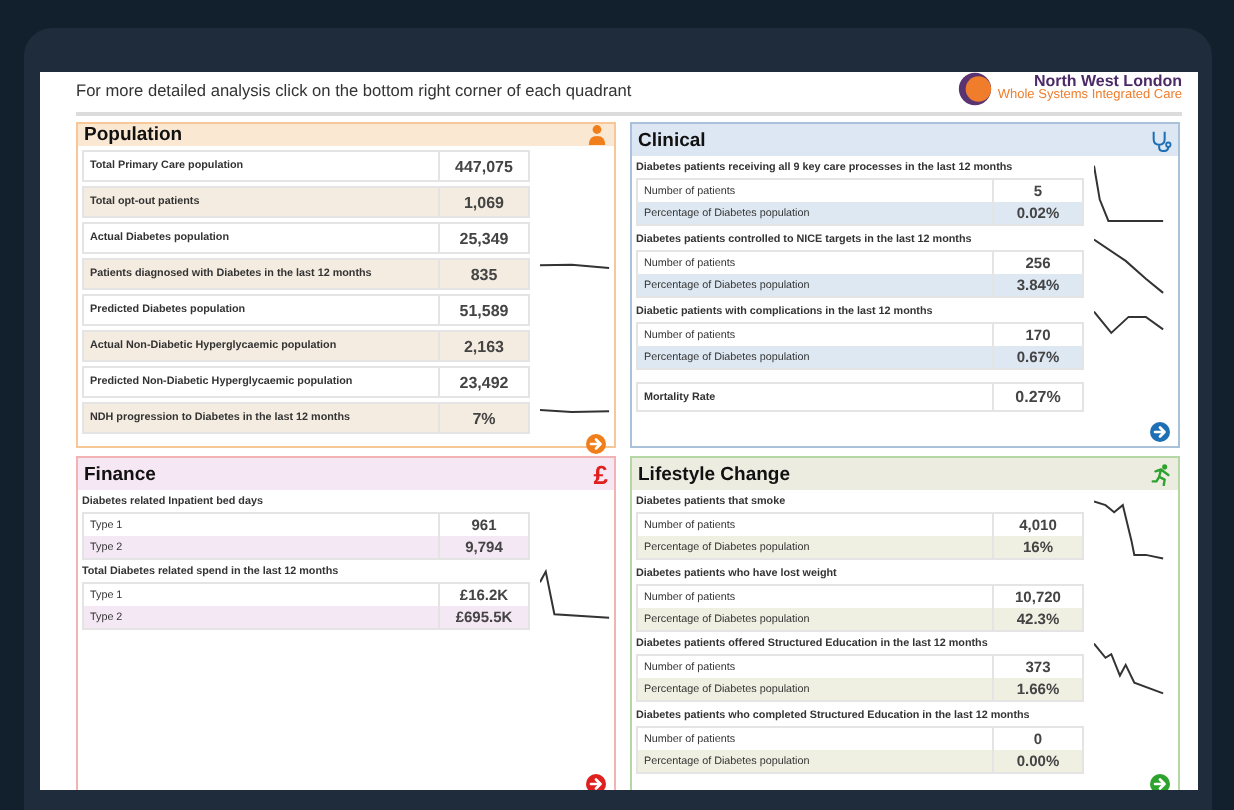 This screenshot has width=1234, height=810. Describe the element at coordinates (484, 203) in the screenshot. I see `row-value: 1,069` at that location.